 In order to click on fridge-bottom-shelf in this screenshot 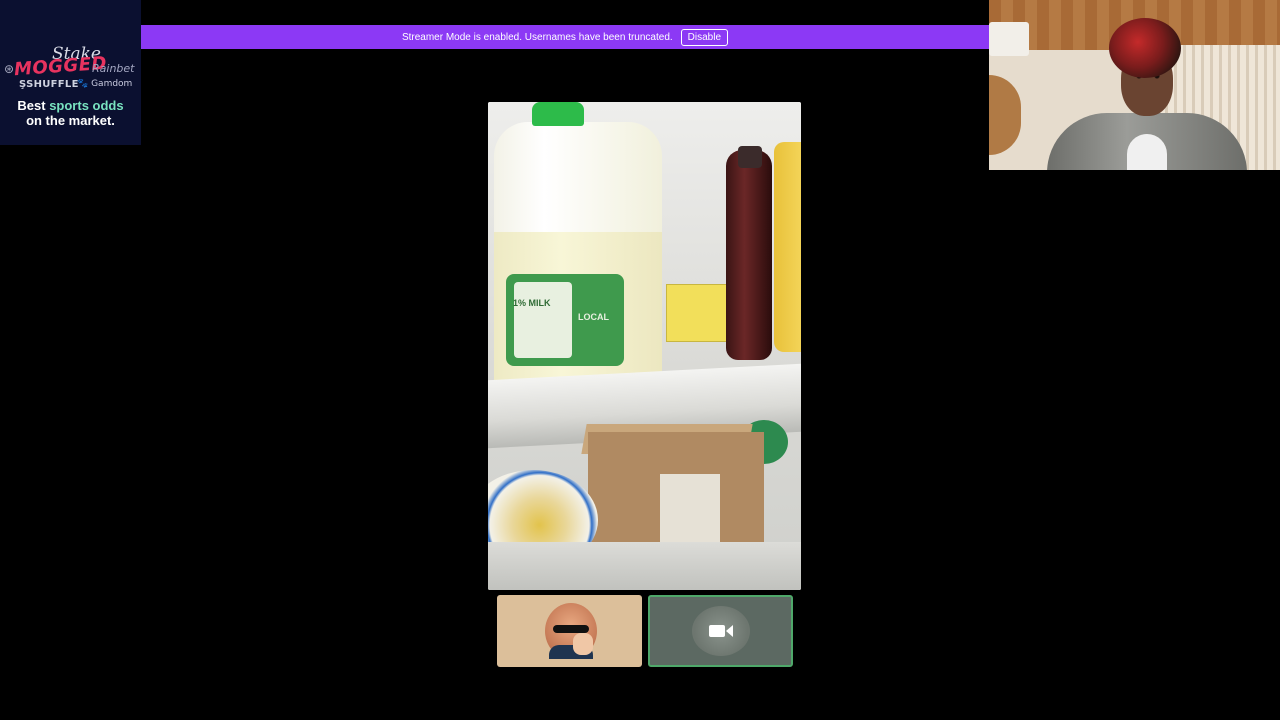, I will do `click(644, 566)`.